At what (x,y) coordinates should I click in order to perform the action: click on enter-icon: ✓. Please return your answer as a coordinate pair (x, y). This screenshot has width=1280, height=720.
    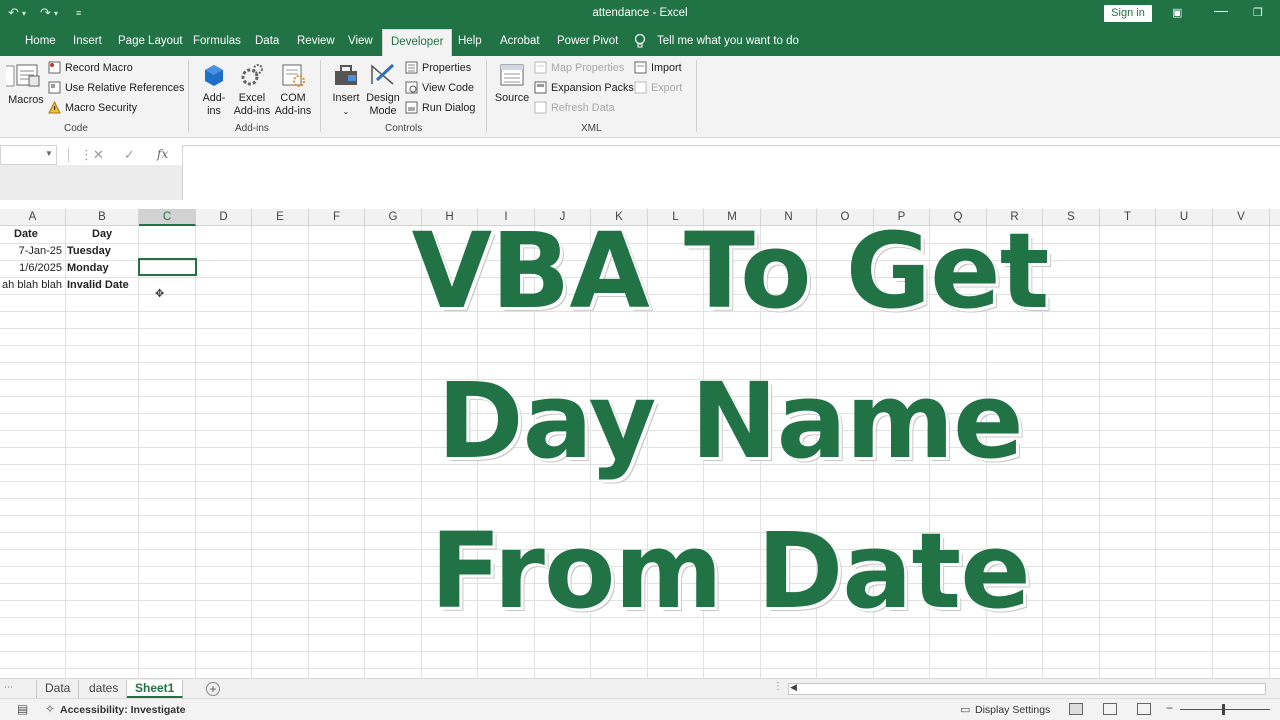
    Looking at the image, I should click on (129, 155).